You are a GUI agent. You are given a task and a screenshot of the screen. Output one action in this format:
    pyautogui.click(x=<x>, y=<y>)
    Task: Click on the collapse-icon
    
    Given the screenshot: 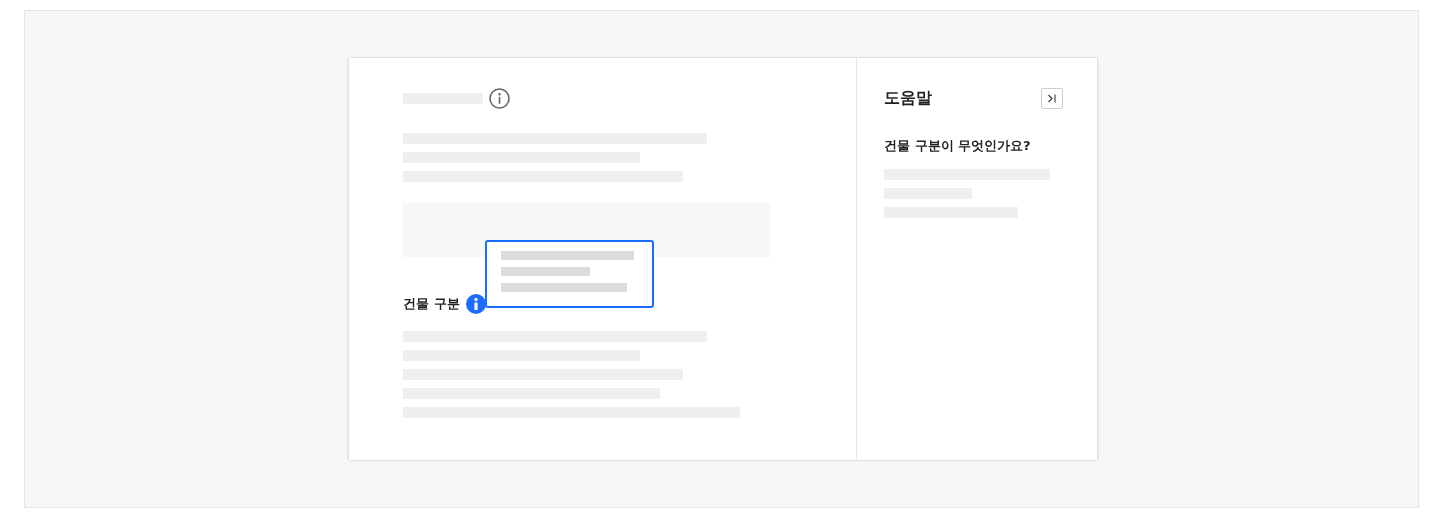 What is the action you would take?
    pyautogui.click(x=1052, y=98)
    